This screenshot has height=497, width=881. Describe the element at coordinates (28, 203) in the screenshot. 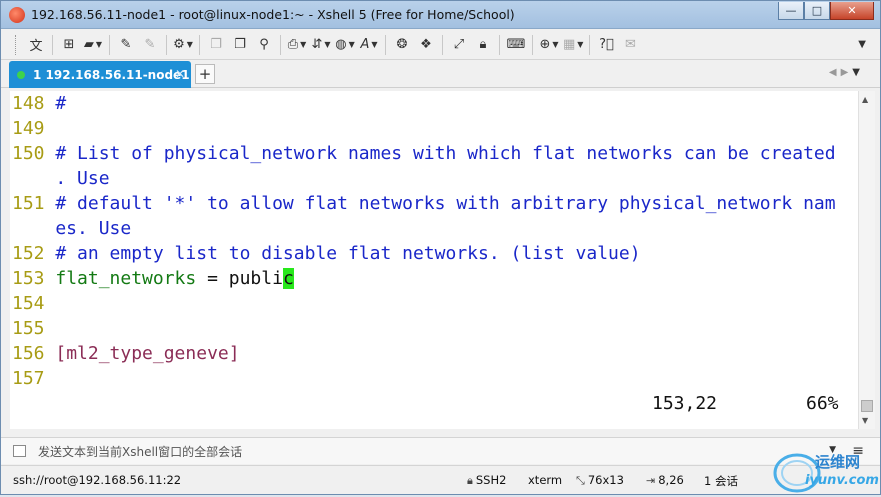

I see `line-number: 151` at that location.